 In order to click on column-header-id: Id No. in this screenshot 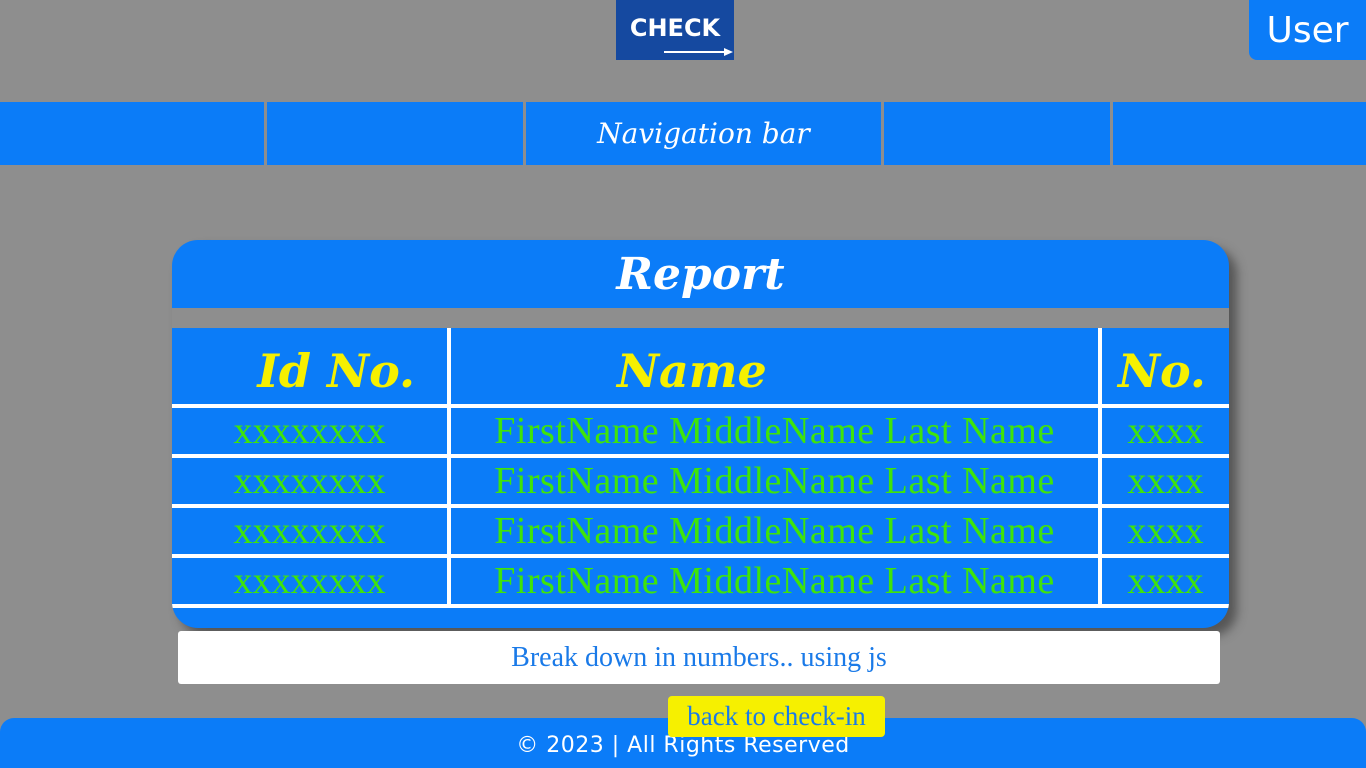, I will do `click(311, 368)`.